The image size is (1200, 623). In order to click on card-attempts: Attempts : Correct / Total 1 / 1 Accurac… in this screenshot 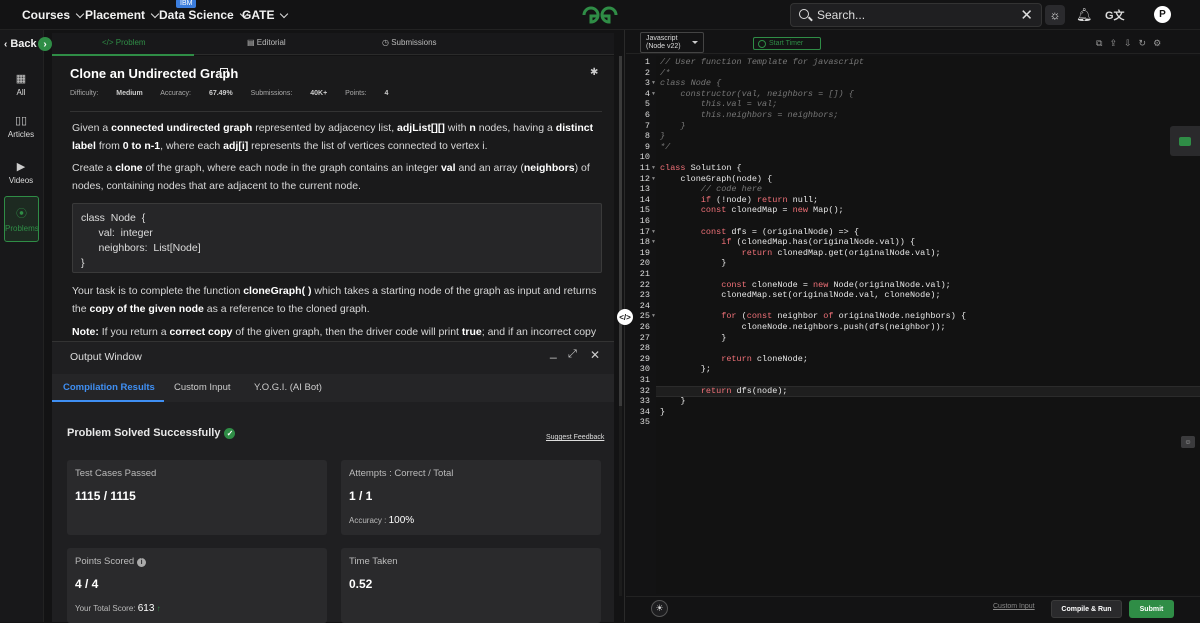, I will do `click(471, 497)`.